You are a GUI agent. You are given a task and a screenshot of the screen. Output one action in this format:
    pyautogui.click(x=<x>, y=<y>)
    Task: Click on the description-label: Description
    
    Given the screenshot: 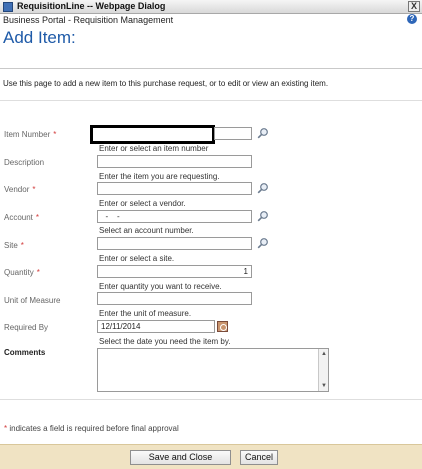 What is the action you would take?
    pyautogui.click(x=24, y=162)
    